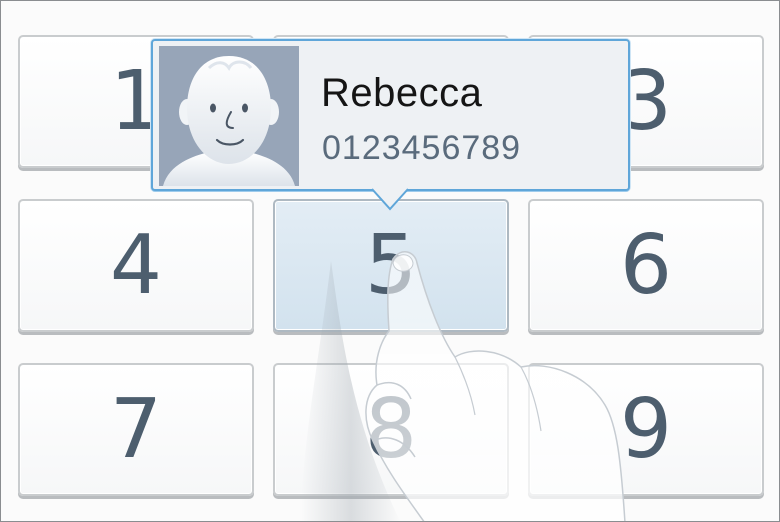  I want to click on key-digit-label: 8, so click(391, 429).